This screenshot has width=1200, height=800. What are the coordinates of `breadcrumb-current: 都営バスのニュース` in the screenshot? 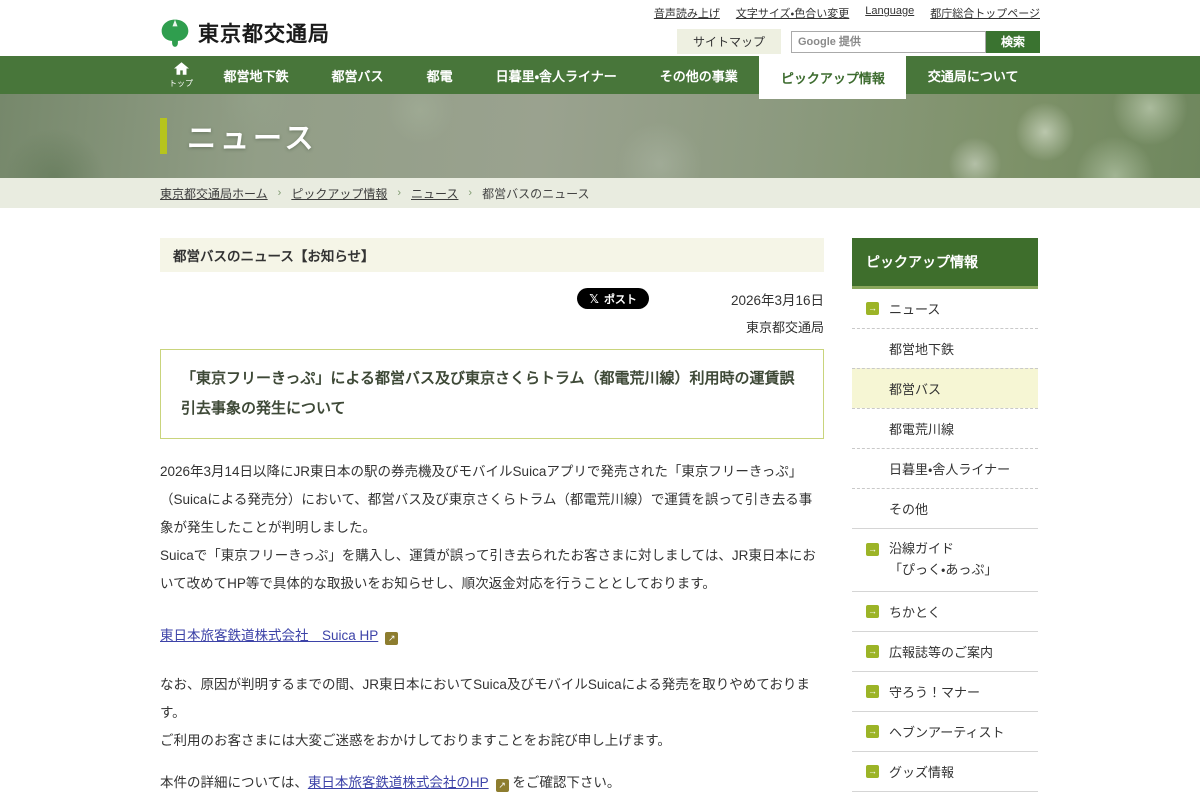 It's located at (536, 193).